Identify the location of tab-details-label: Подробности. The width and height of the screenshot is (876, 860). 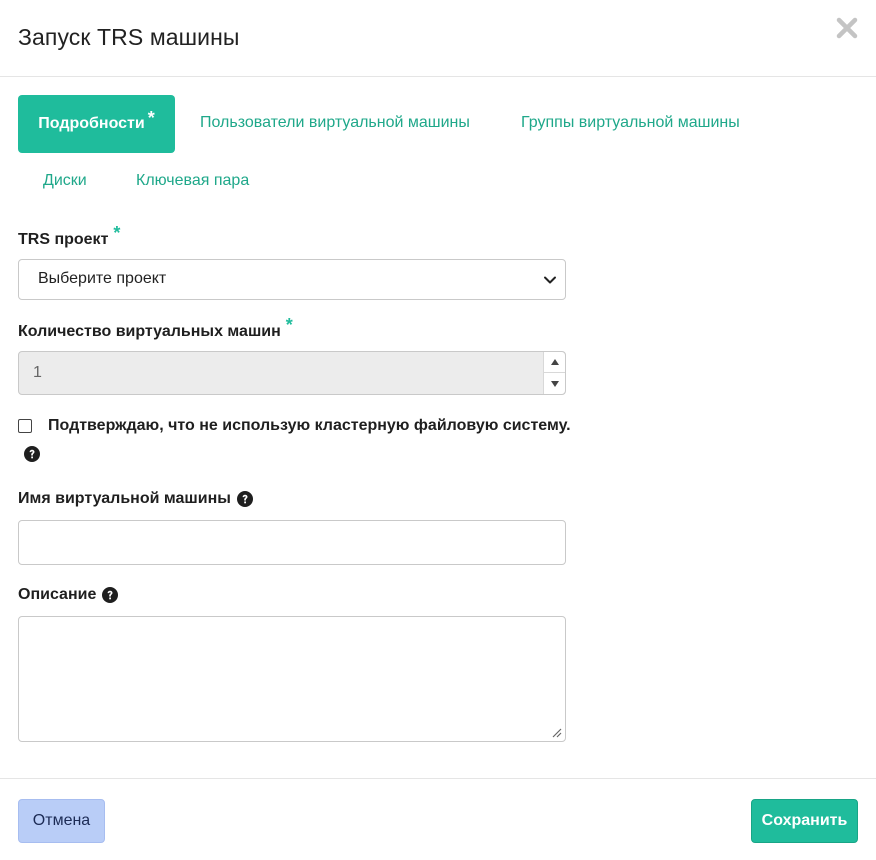
(91, 123).